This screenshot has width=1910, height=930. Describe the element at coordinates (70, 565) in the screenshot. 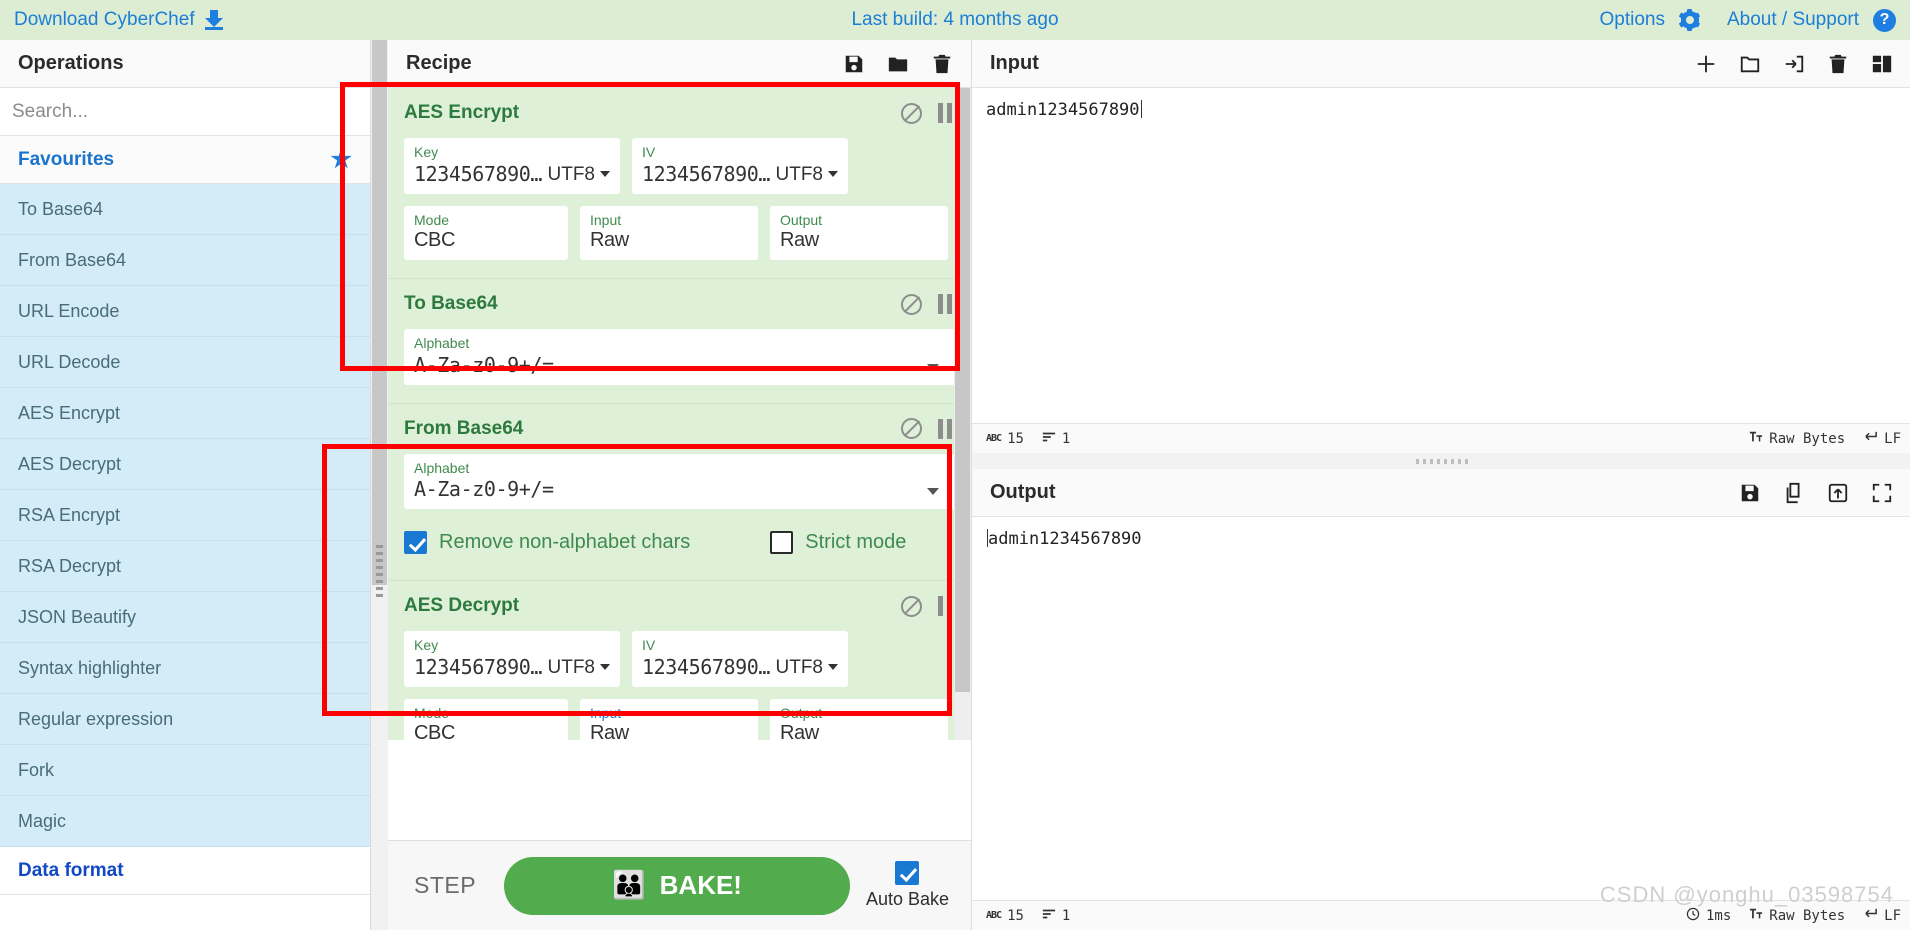

I see `operation-label: RSA Decrypt` at that location.